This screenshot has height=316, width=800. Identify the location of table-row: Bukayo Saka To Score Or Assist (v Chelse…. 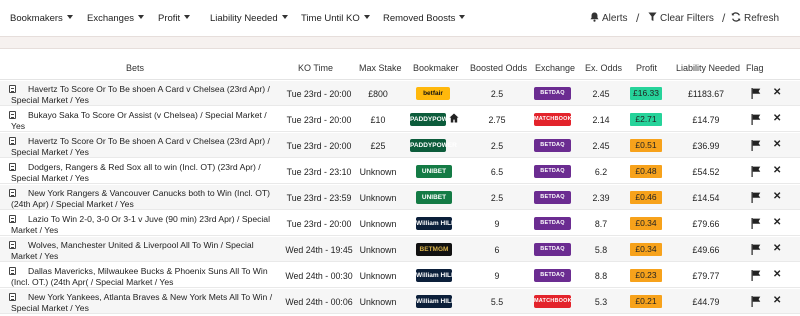
(400, 119).